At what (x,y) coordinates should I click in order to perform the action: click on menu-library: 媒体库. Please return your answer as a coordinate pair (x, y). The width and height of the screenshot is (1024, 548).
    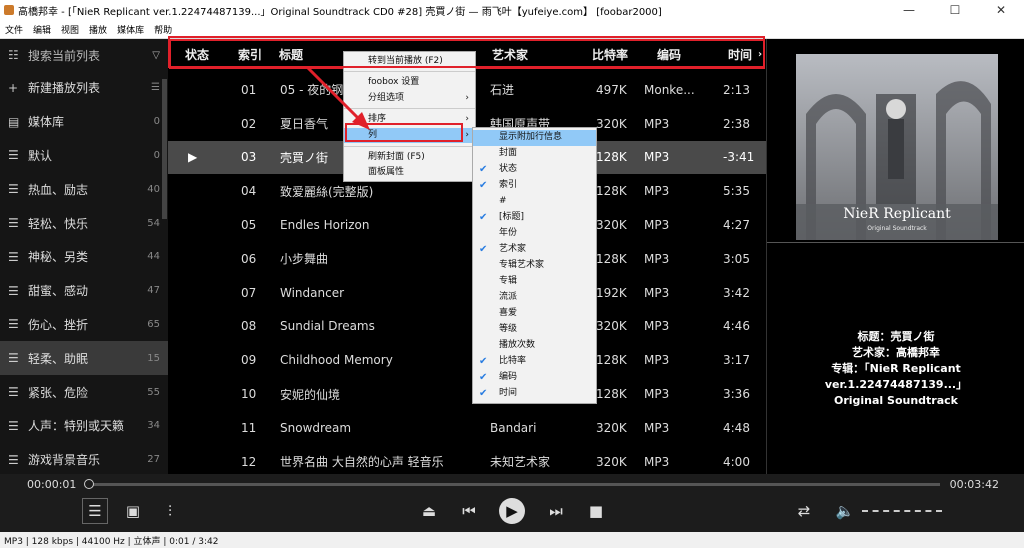
    Looking at the image, I should click on (130, 29).